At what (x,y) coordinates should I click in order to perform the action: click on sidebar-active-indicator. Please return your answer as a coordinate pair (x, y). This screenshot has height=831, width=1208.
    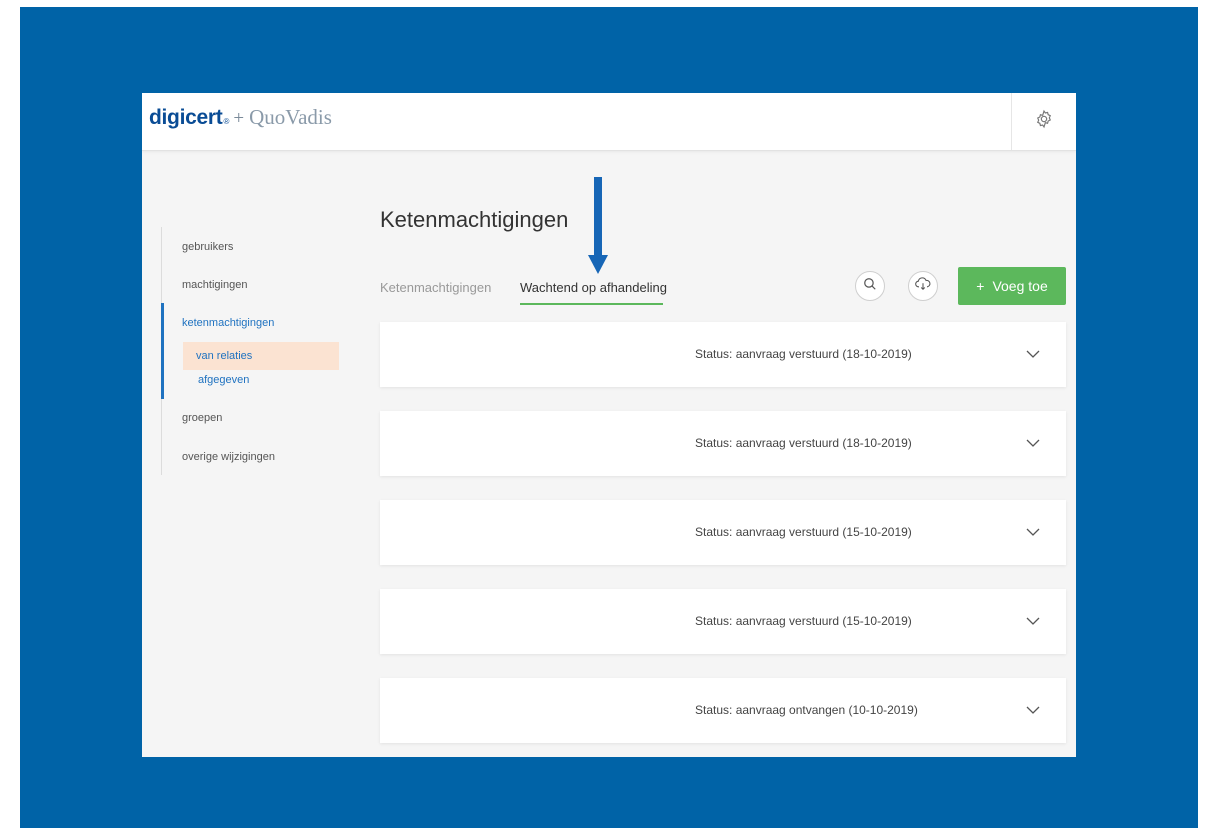
    Looking at the image, I should click on (162, 351).